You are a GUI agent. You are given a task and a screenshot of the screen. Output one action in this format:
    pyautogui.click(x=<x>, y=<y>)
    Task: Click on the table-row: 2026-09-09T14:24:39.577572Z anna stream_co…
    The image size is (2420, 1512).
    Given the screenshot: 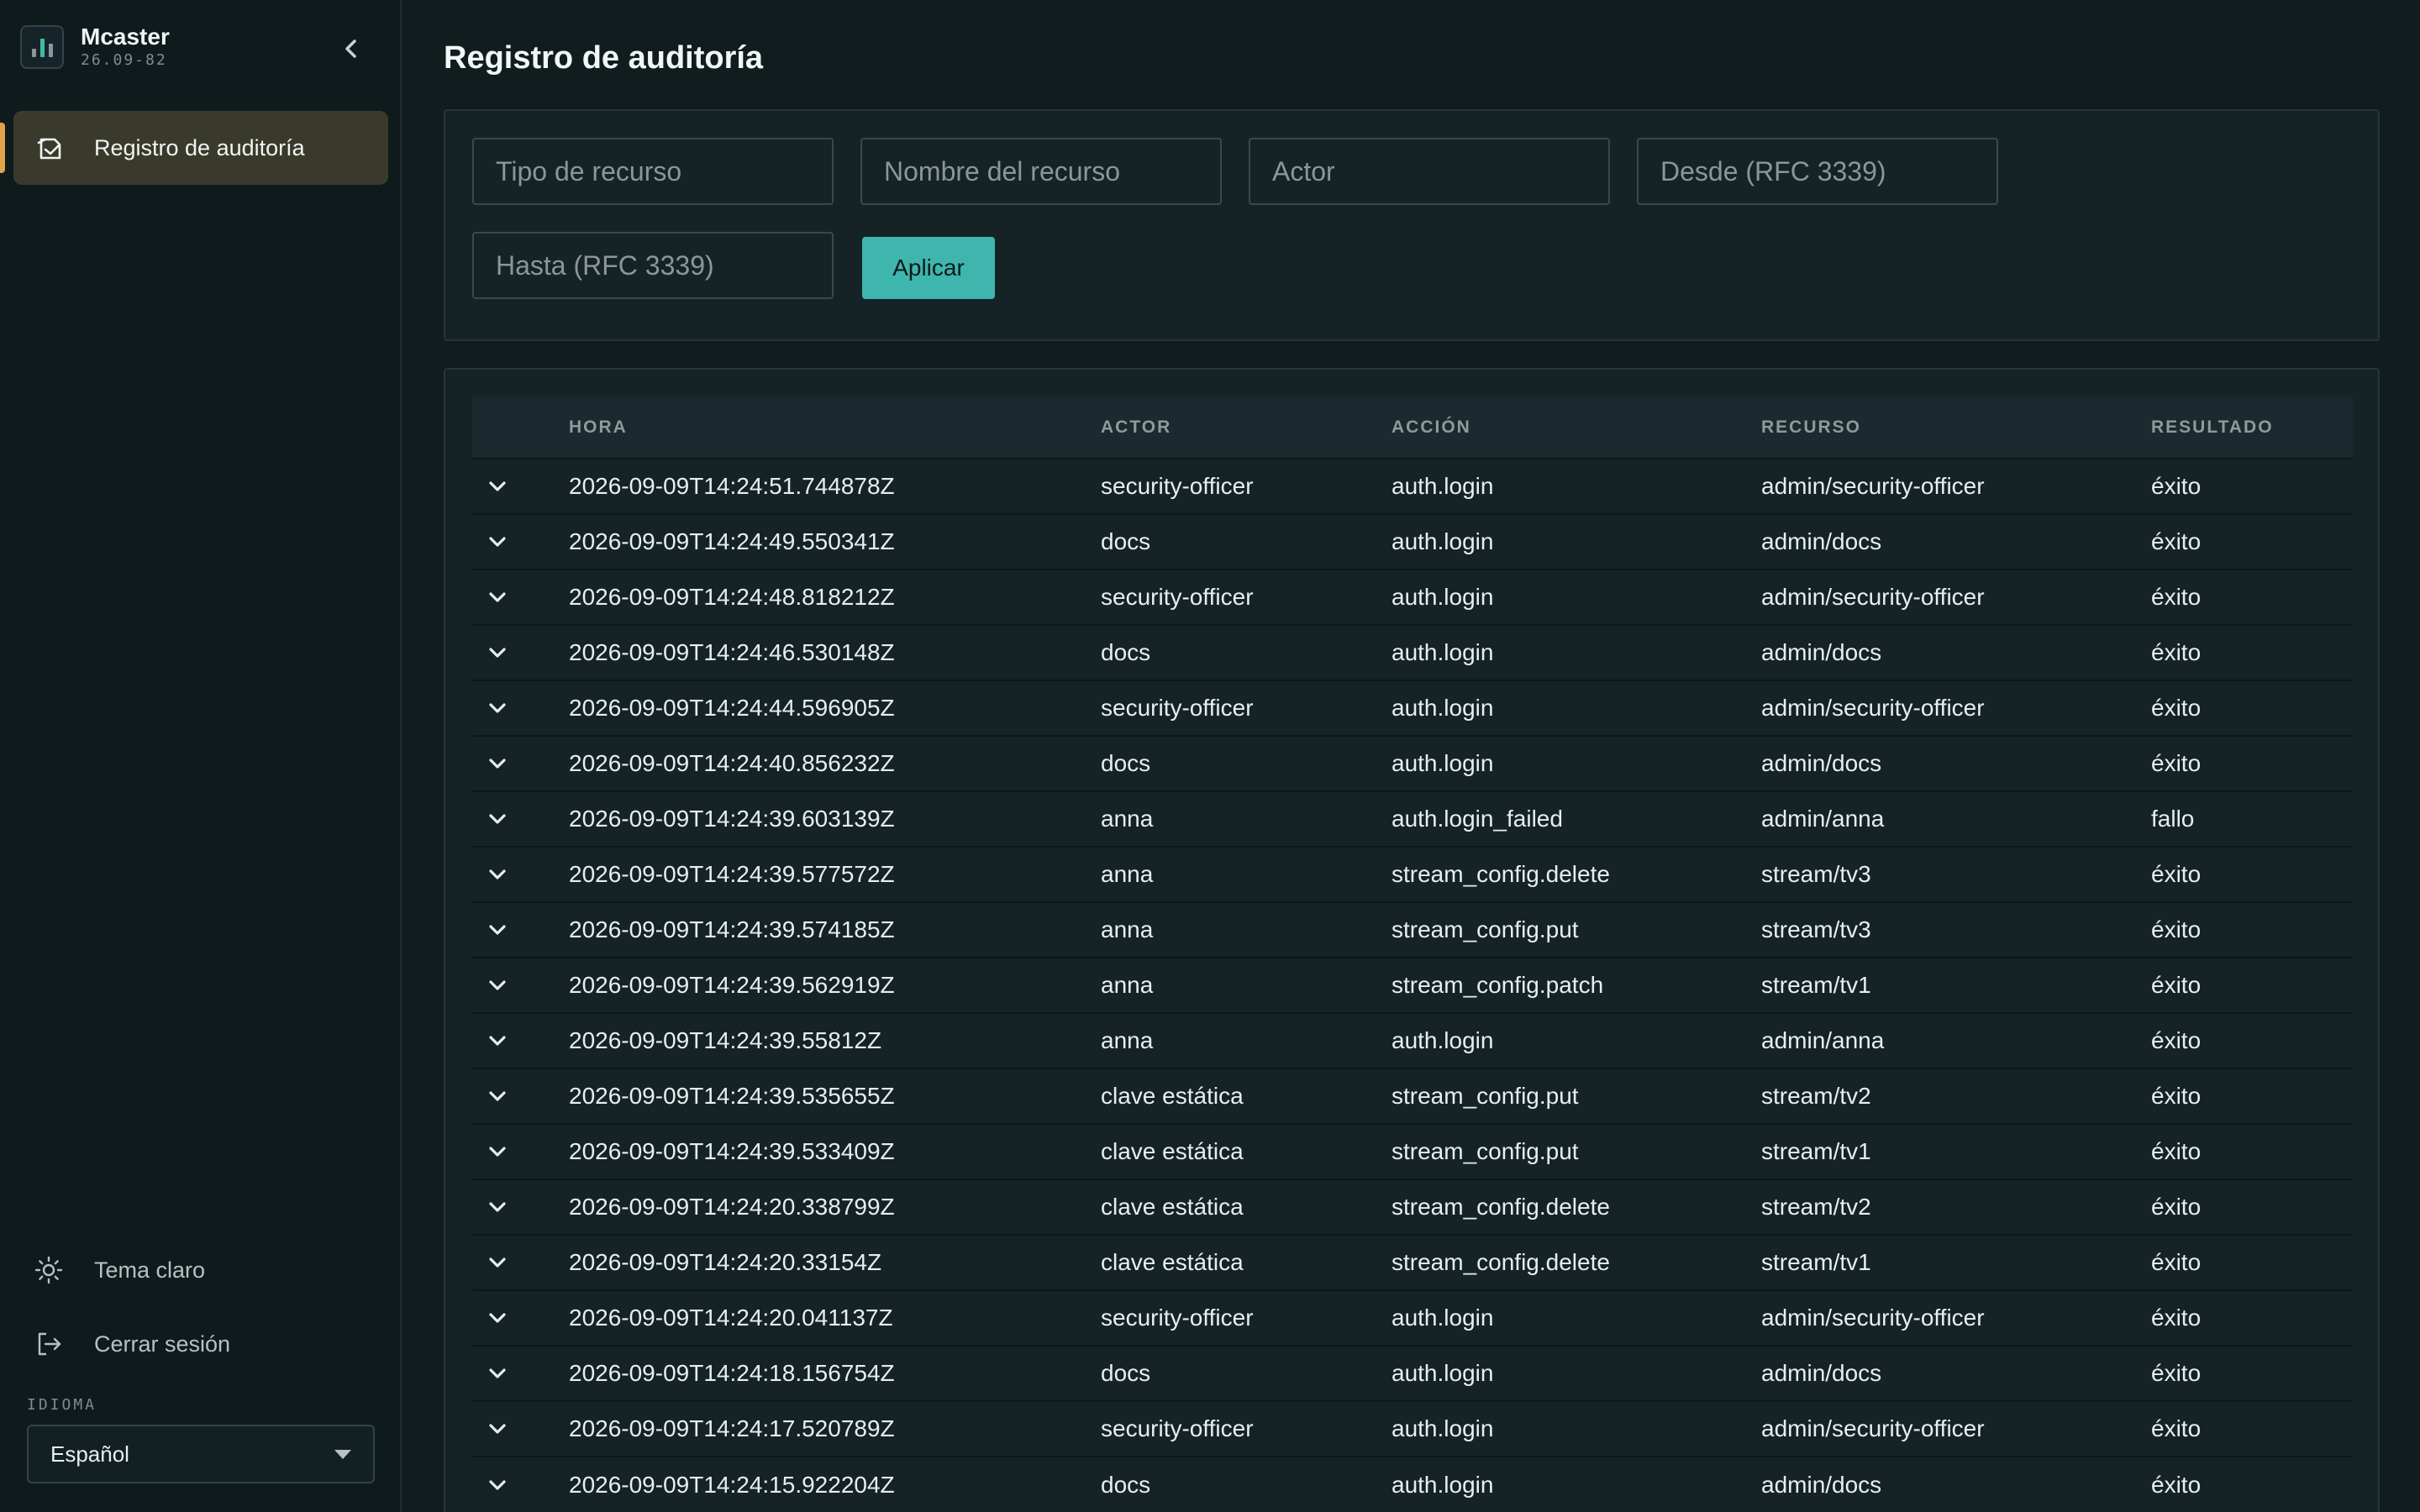 What is the action you would take?
    pyautogui.click(x=1412, y=874)
    